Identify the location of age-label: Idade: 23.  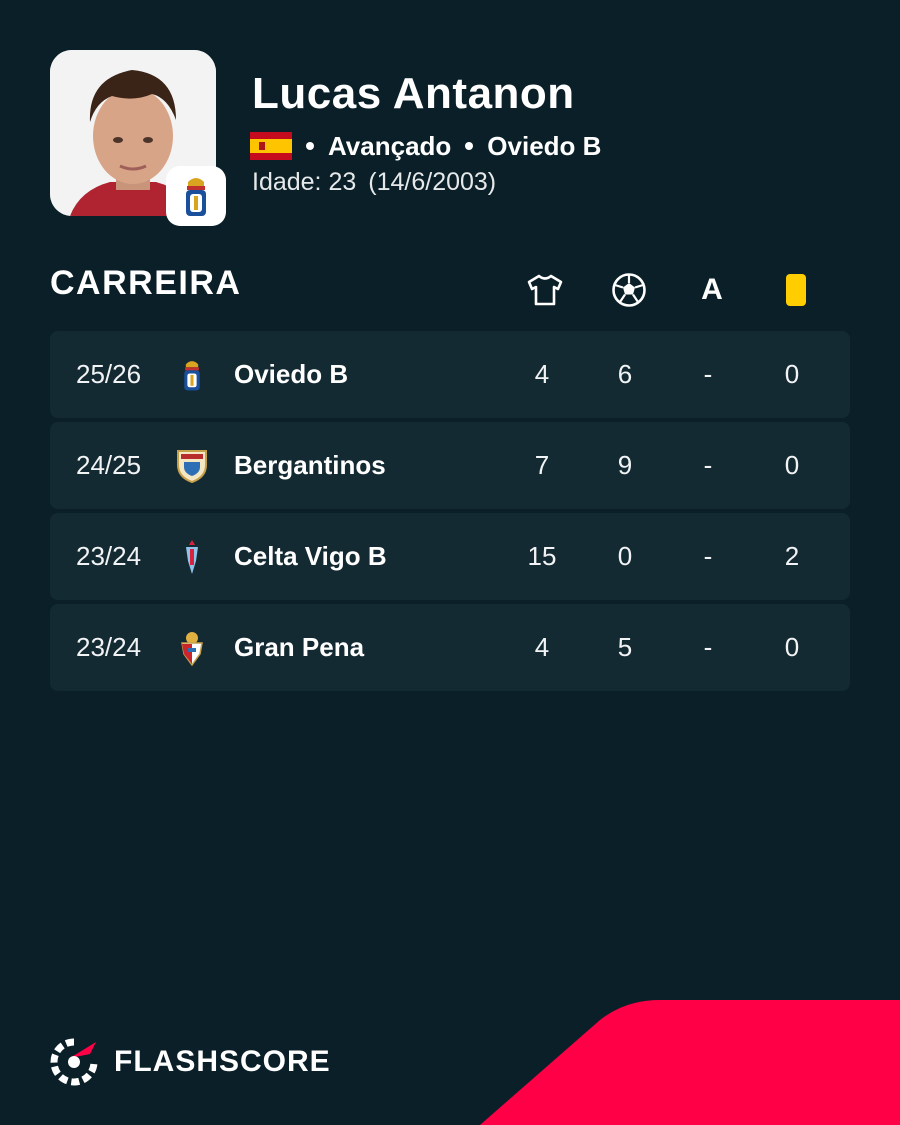
(304, 182).